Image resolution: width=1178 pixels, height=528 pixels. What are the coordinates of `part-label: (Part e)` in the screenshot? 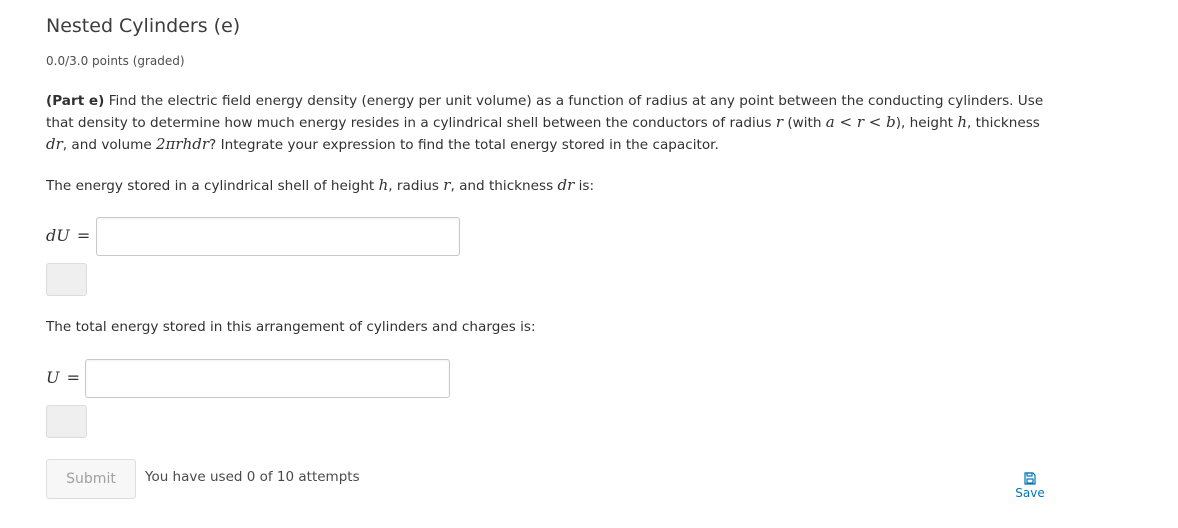 It's located at (75, 101).